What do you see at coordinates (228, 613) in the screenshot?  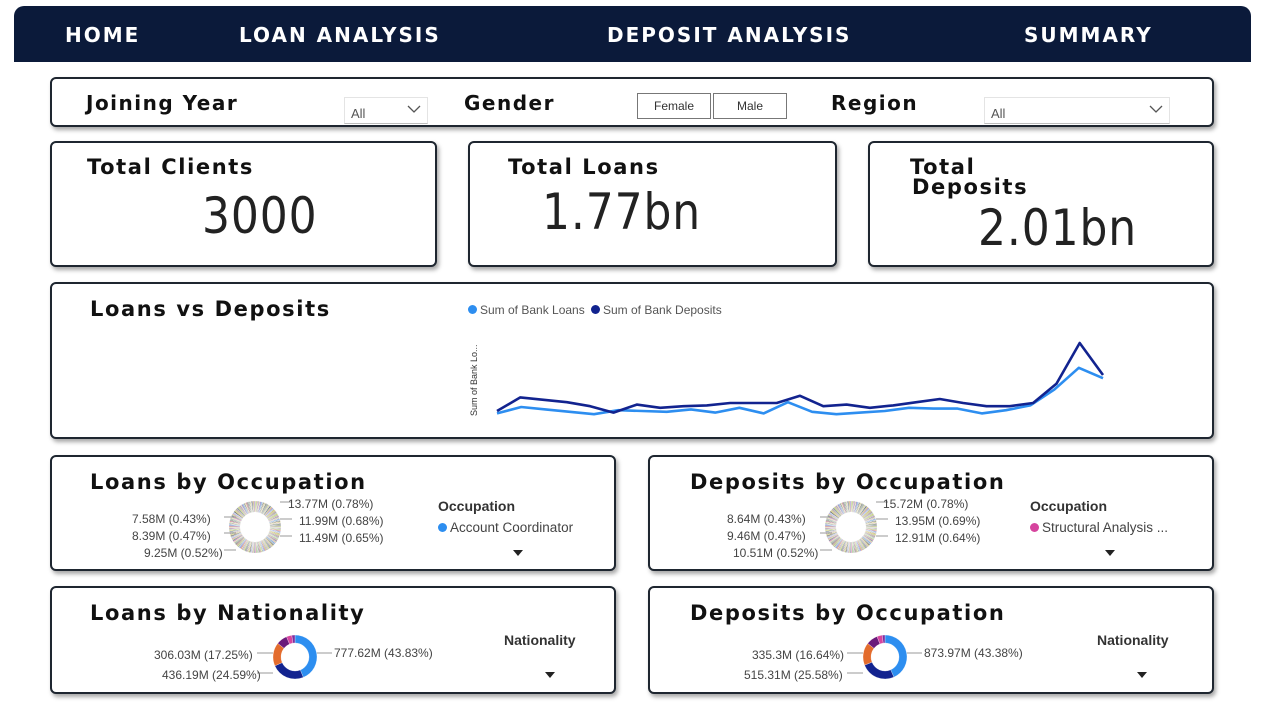 I see `chart-title: Loans by Nationality` at bounding box center [228, 613].